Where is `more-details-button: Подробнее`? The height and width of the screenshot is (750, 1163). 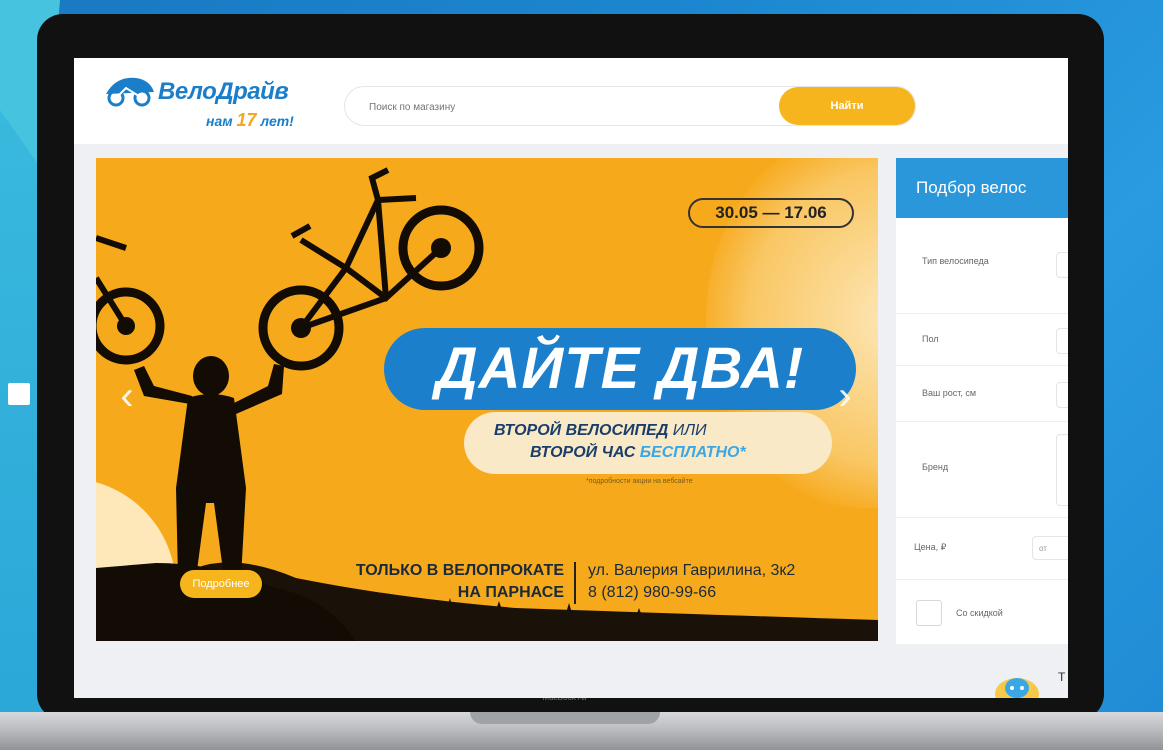 more-details-button: Подробнее is located at coordinates (221, 584).